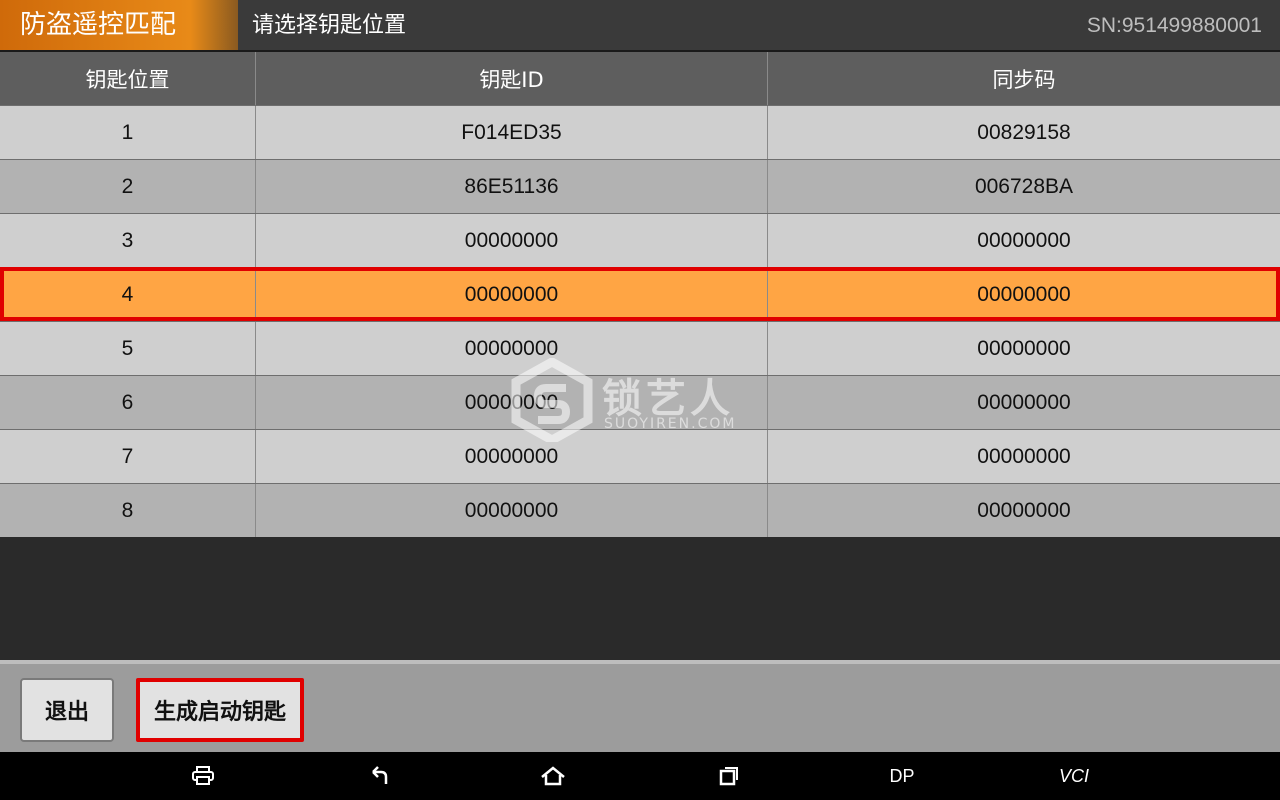 The height and width of the screenshot is (800, 1280). I want to click on table-row: 2 86E51136 006728BA, so click(640, 186).